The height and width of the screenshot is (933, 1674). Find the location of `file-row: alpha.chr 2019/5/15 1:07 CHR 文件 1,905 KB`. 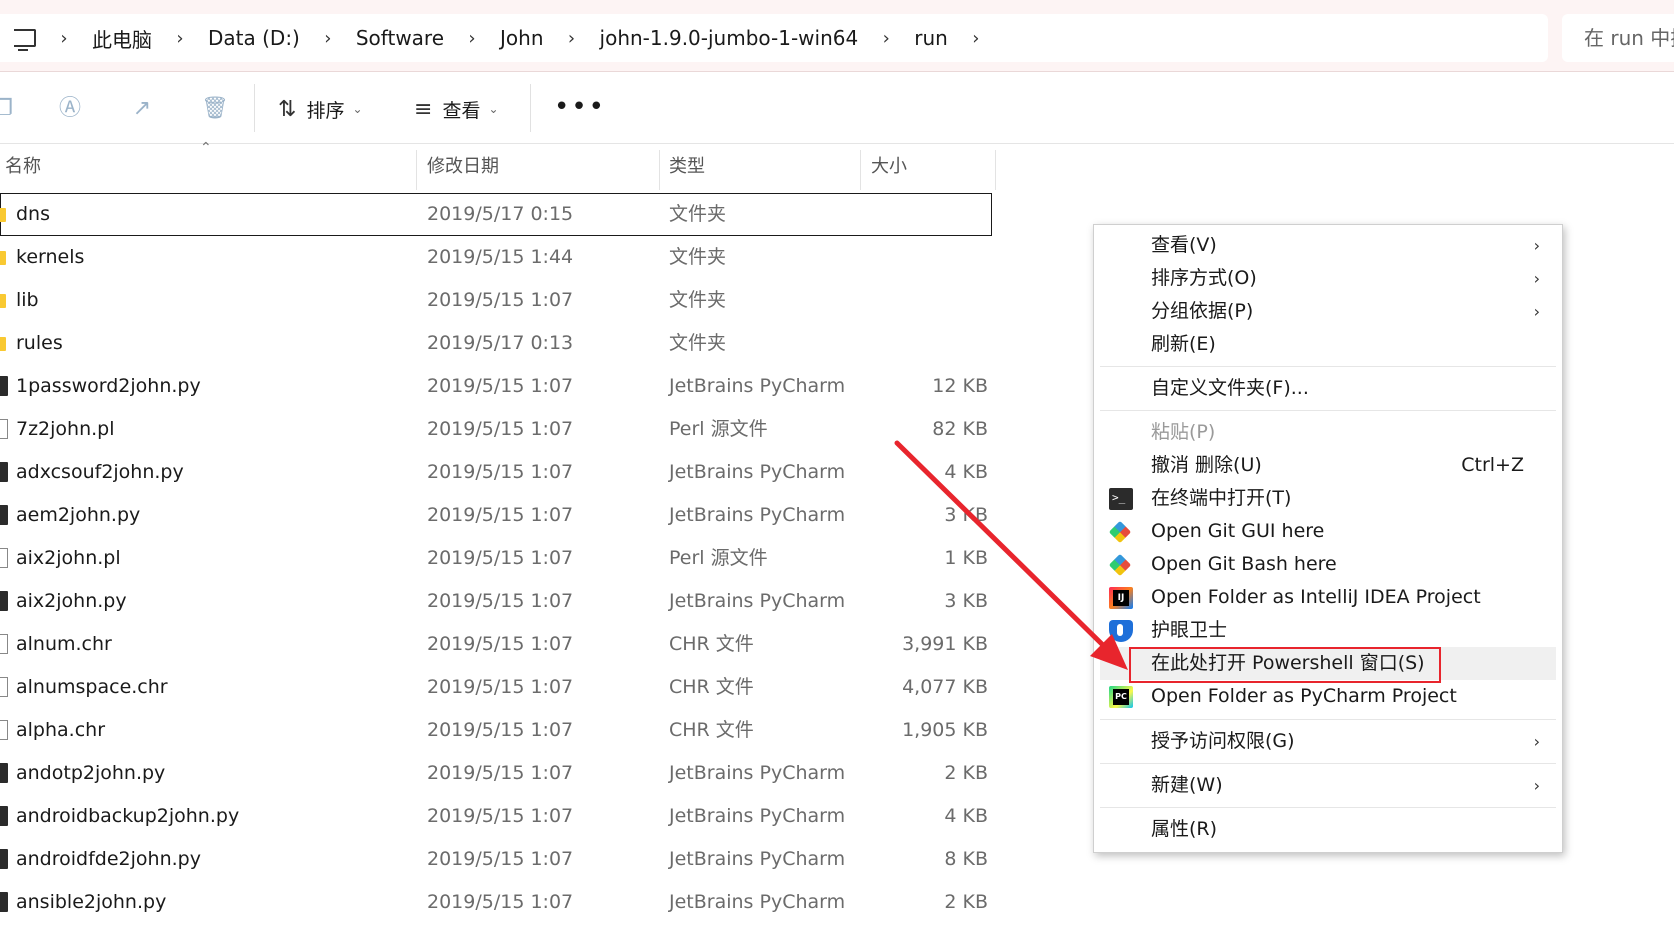

file-row: alpha.chr 2019/5/15 1:07 CHR 文件 1,905 KB is located at coordinates (500, 730).